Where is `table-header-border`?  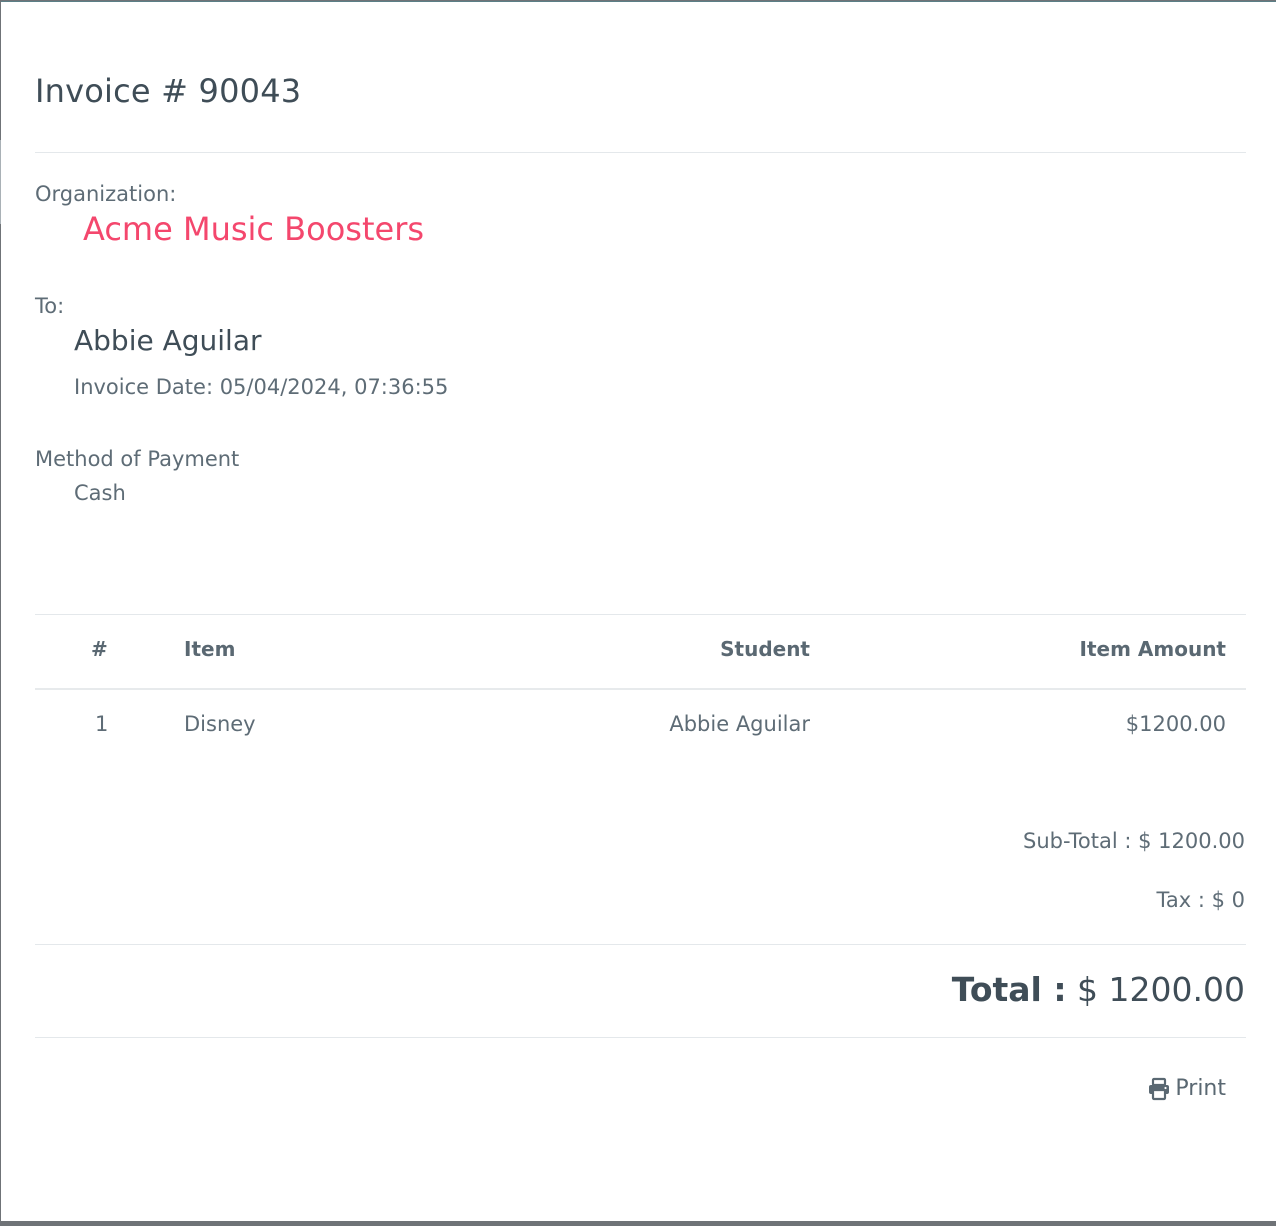 table-header-border is located at coordinates (640, 689).